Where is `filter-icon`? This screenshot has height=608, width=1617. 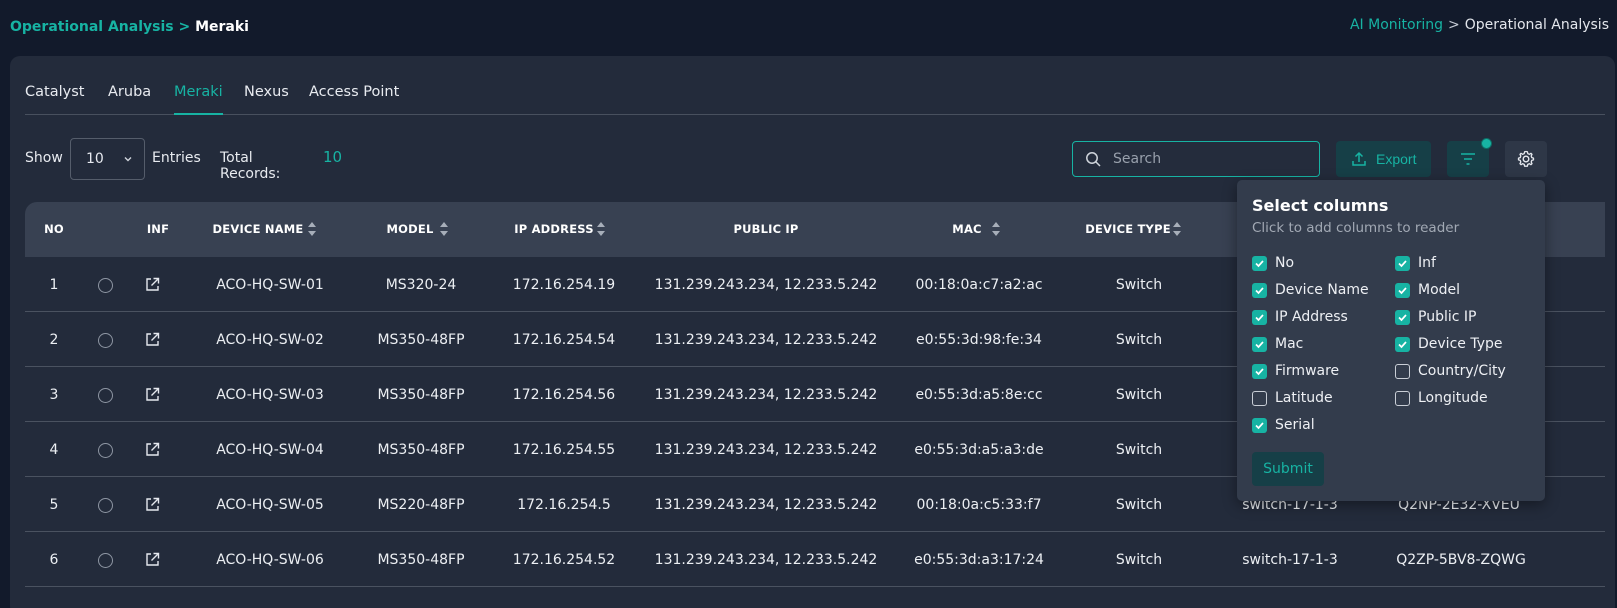 filter-icon is located at coordinates (1468, 159).